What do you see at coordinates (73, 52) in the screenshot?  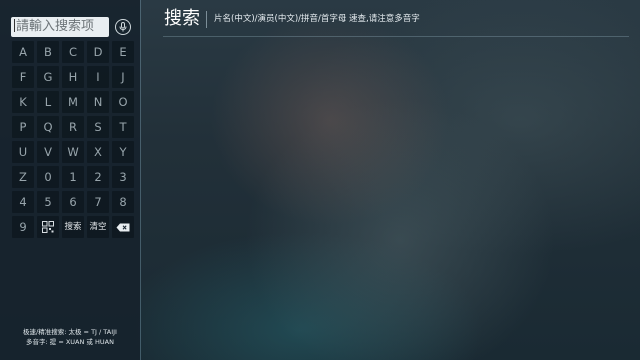 I see `key-c: C` at bounding box center [73, 52].